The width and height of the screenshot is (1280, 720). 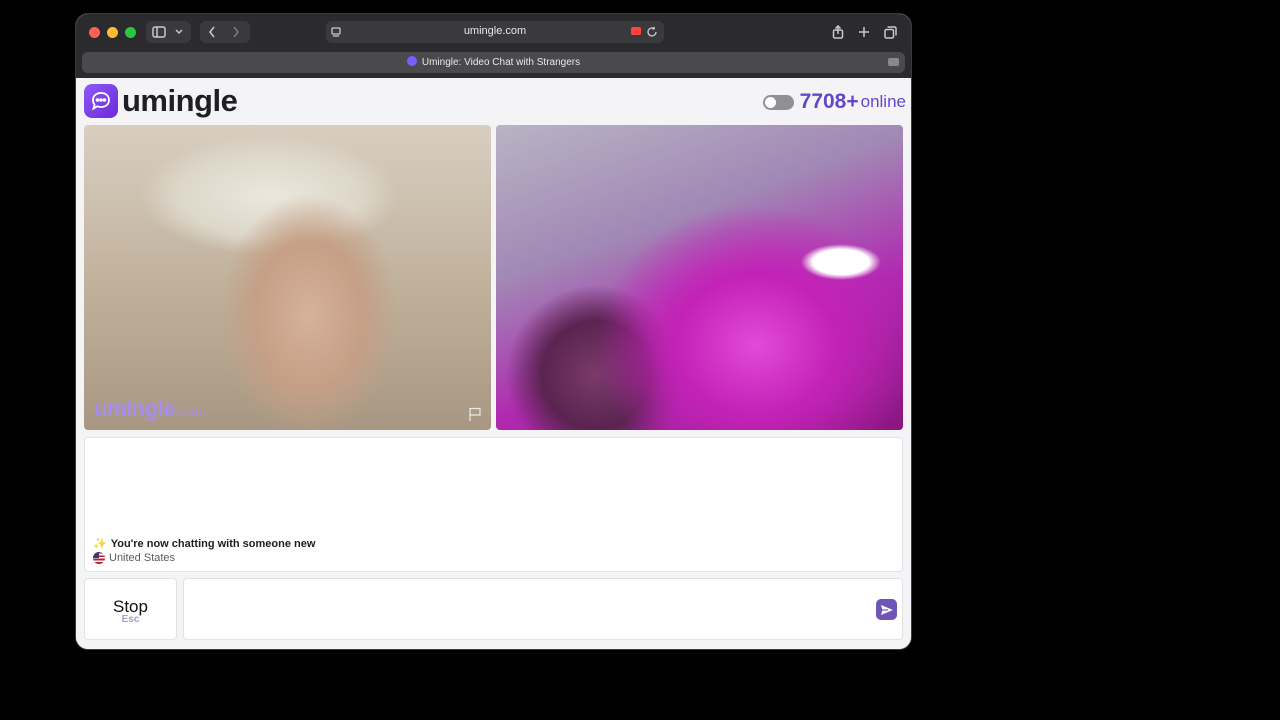 What do you see at coordinates (829, 101) in the screenshot?
I see `online-count: 7708+` at bounding box center [829, 101].